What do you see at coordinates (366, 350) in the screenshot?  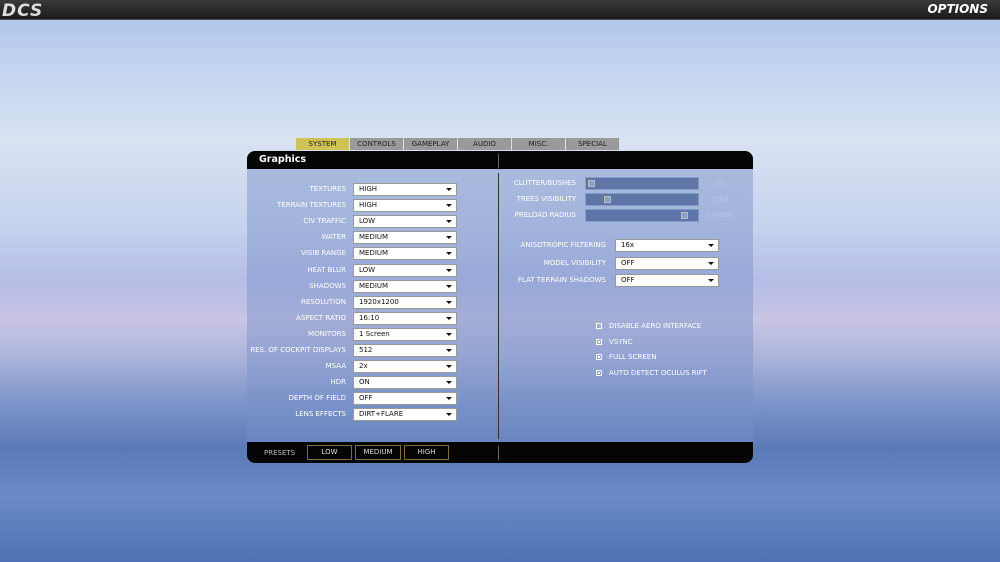 I see `dropdown-value: 512` at bounding box center [366, 350].